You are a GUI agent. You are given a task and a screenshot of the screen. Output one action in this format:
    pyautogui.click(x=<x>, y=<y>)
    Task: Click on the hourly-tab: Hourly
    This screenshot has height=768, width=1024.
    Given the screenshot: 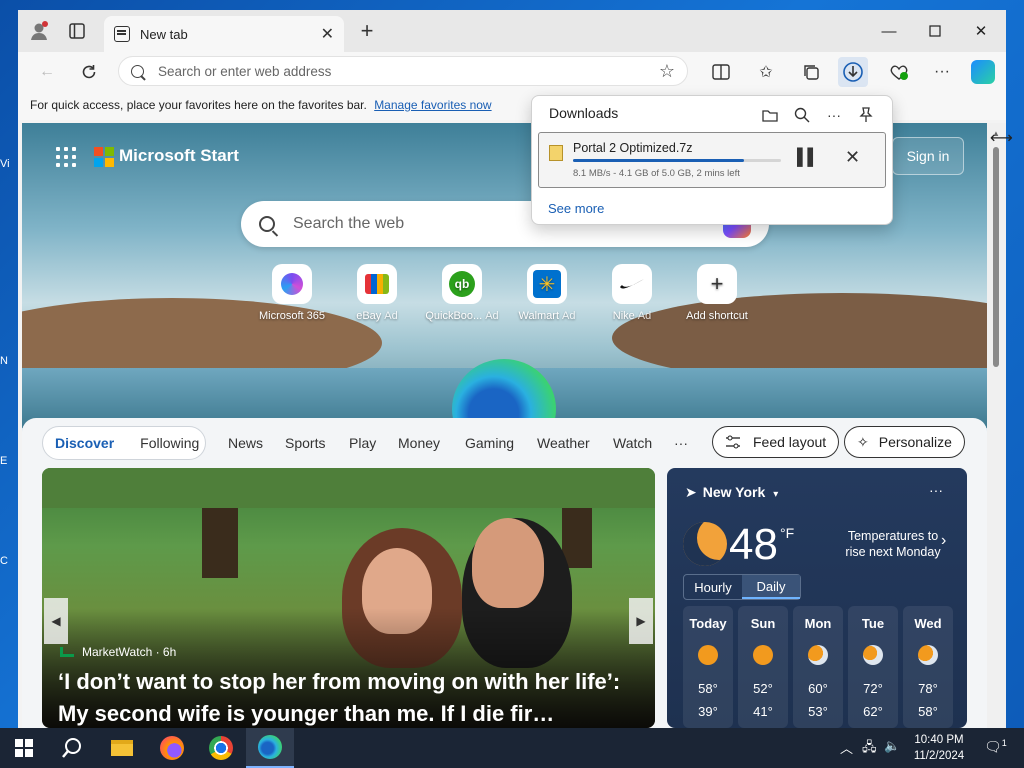 What is the action you would take?
    pyautogui.click(x=713, y=587)
    